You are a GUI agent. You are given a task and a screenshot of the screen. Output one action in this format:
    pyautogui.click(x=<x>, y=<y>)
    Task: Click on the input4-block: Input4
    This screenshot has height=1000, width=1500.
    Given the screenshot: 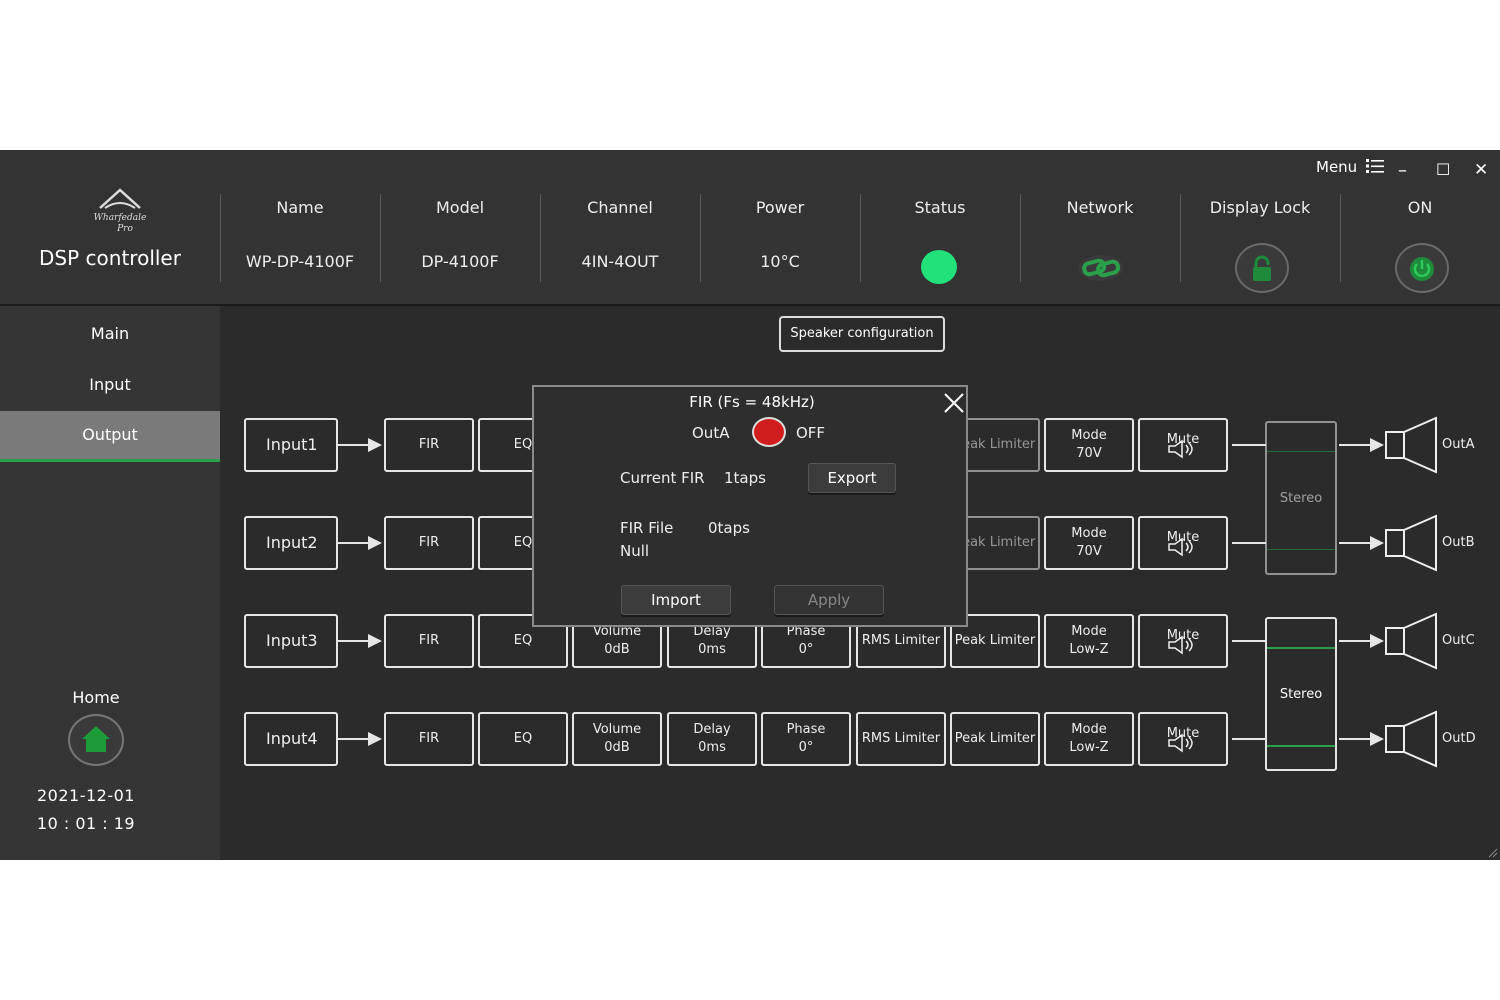 What is the action you would take?
    pyautogui.click(x=291, y=739)
    